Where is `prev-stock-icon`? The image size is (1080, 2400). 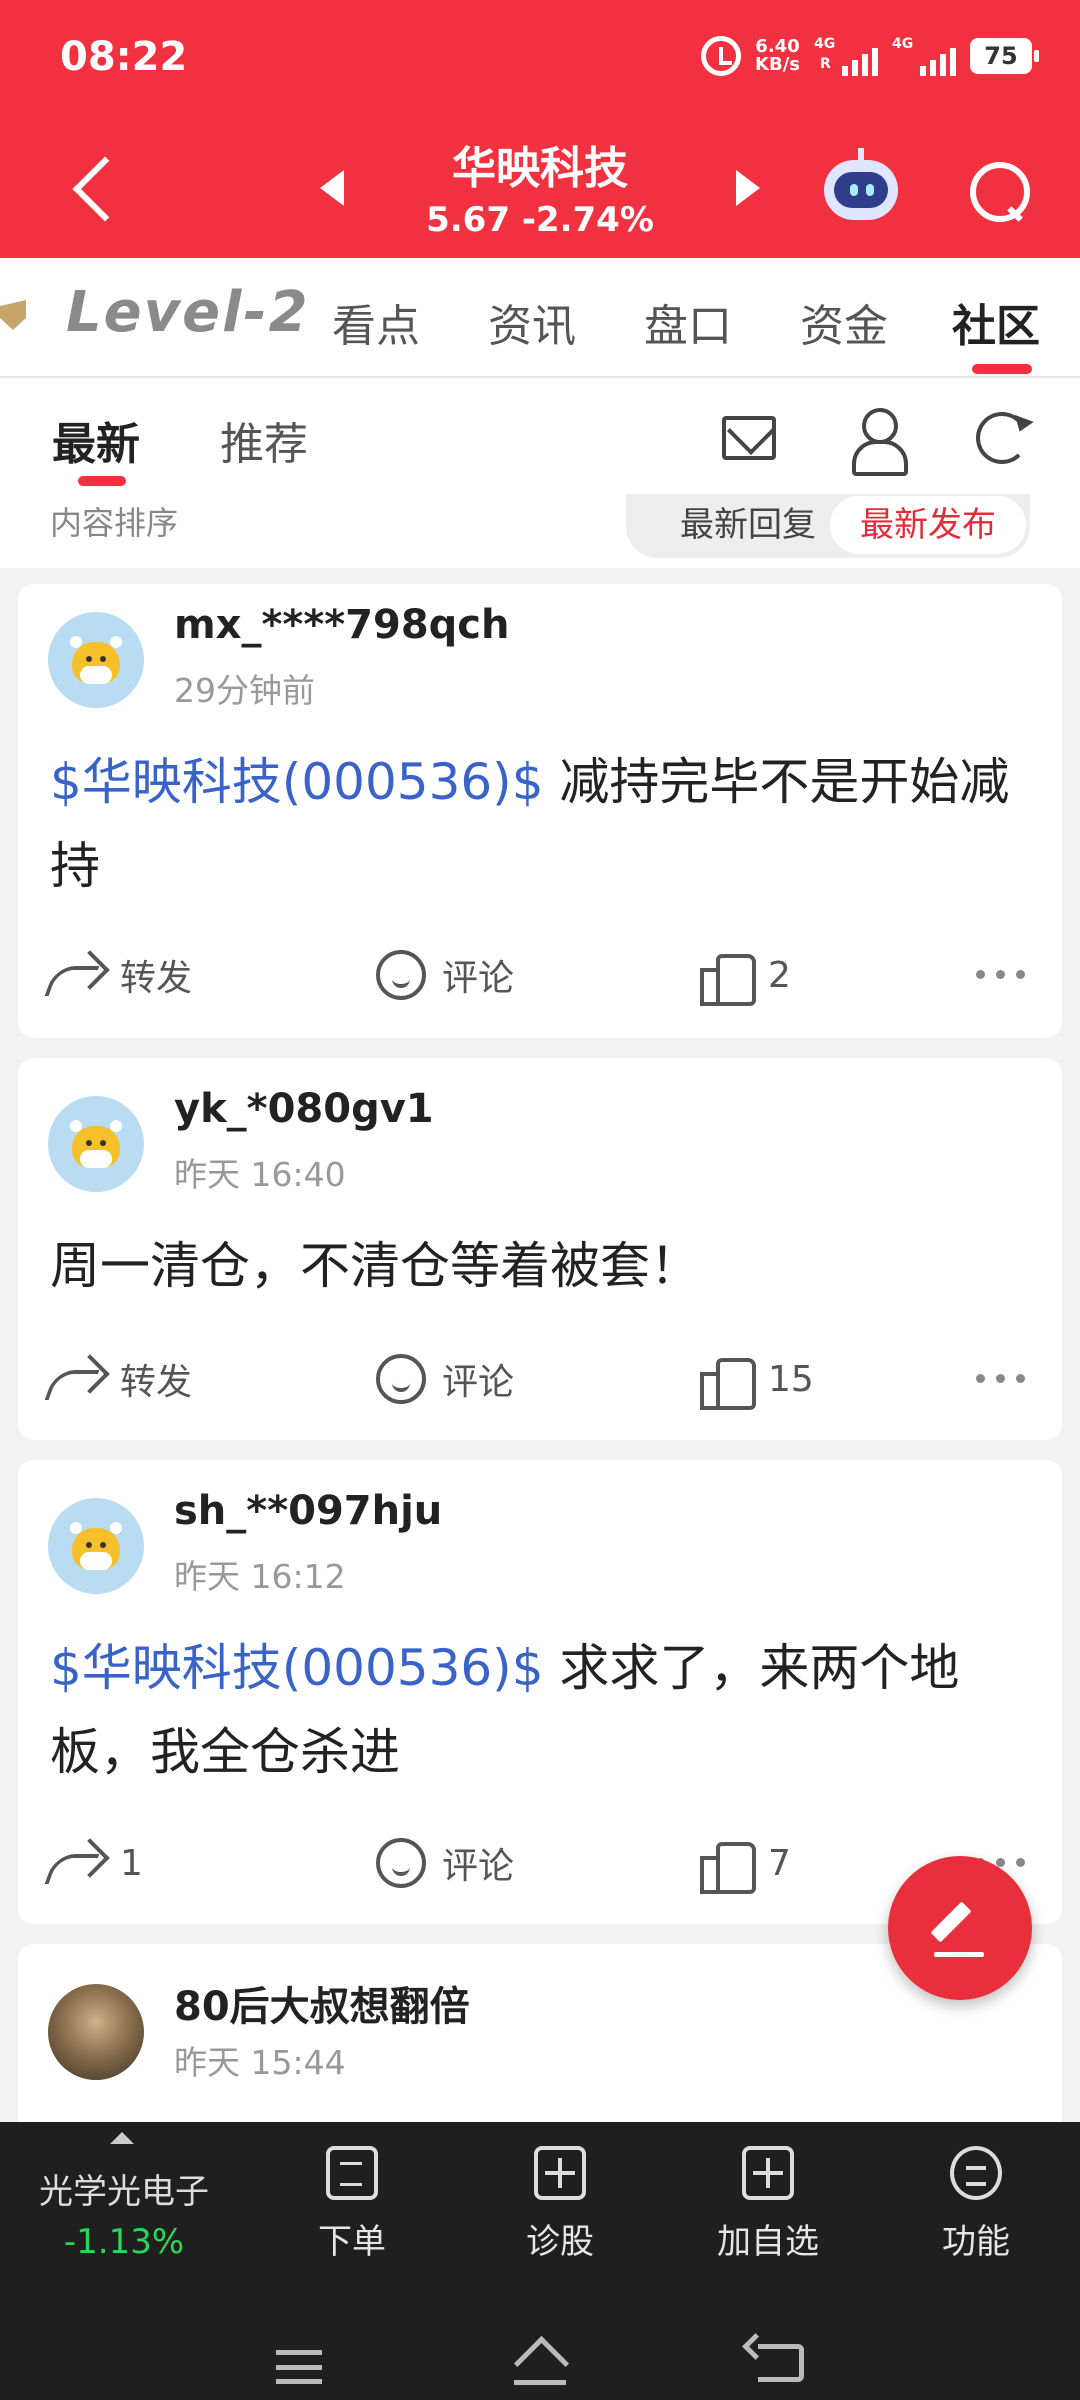
prev-stock-icon is located at coordinates (332, 188).